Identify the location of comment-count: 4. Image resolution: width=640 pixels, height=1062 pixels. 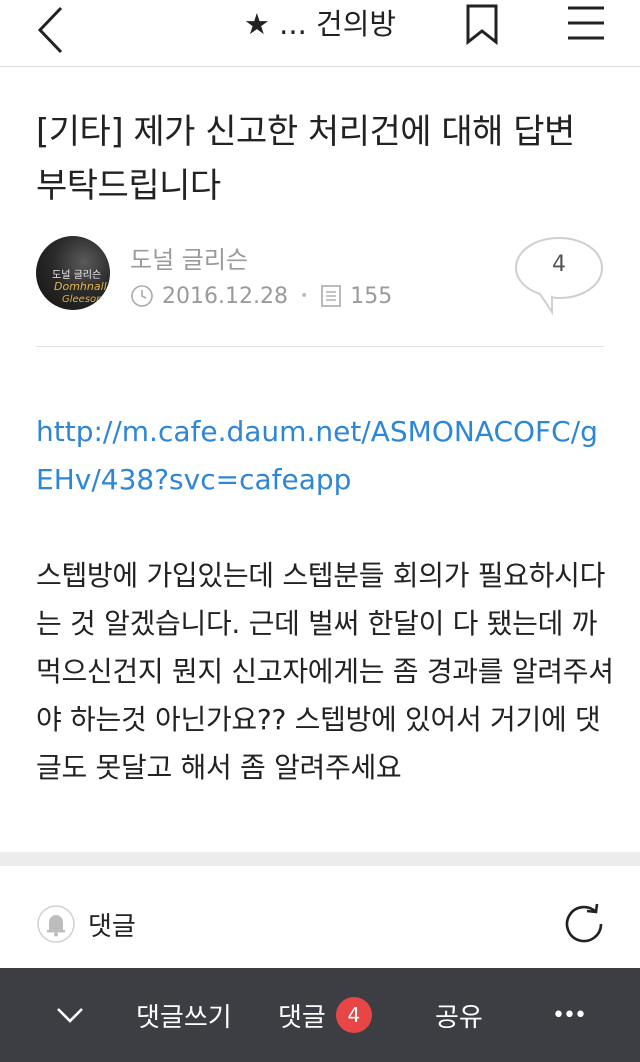
(559, 264).